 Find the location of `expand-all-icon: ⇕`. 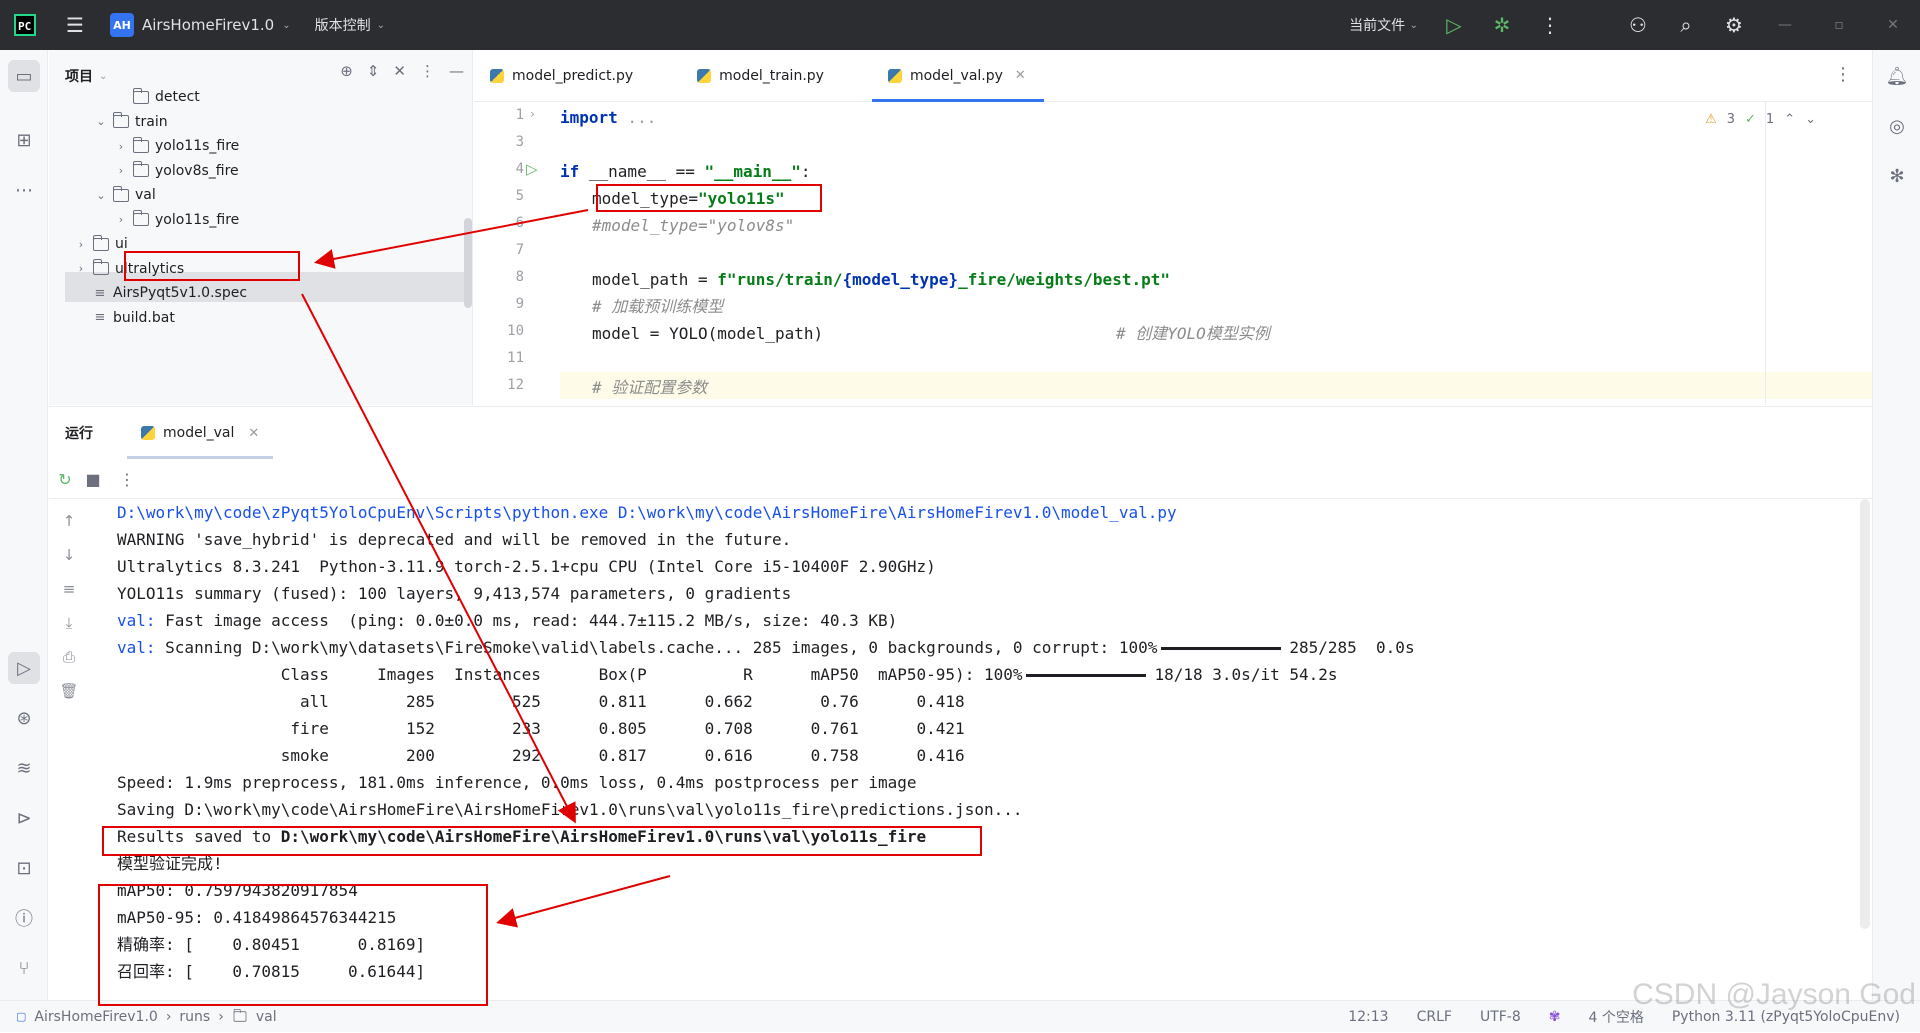

expand-all-icon: ⇕ is located at coordinates (373, 71).